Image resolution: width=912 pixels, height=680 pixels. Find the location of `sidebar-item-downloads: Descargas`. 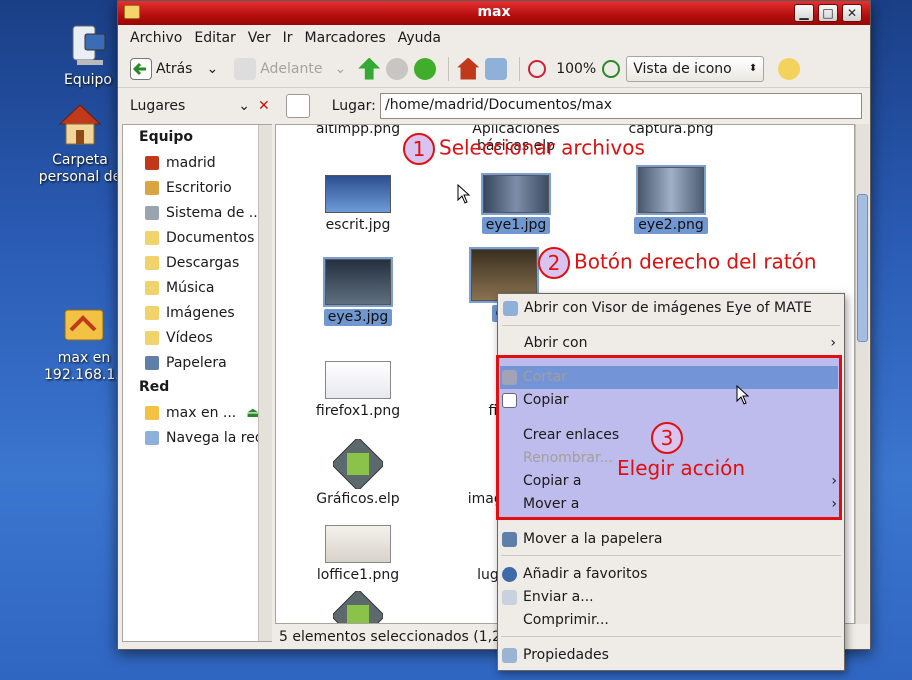

sidebar-item-downloads: Descargas is located at coordinates (197, 262).